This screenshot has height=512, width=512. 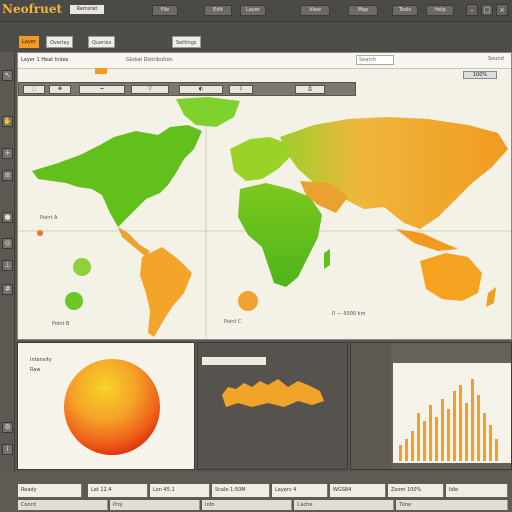 What do you see at coordinates (253, 10) in the screenshot?
I see `menu-layer: Layer` at bounding box center [253, 10].